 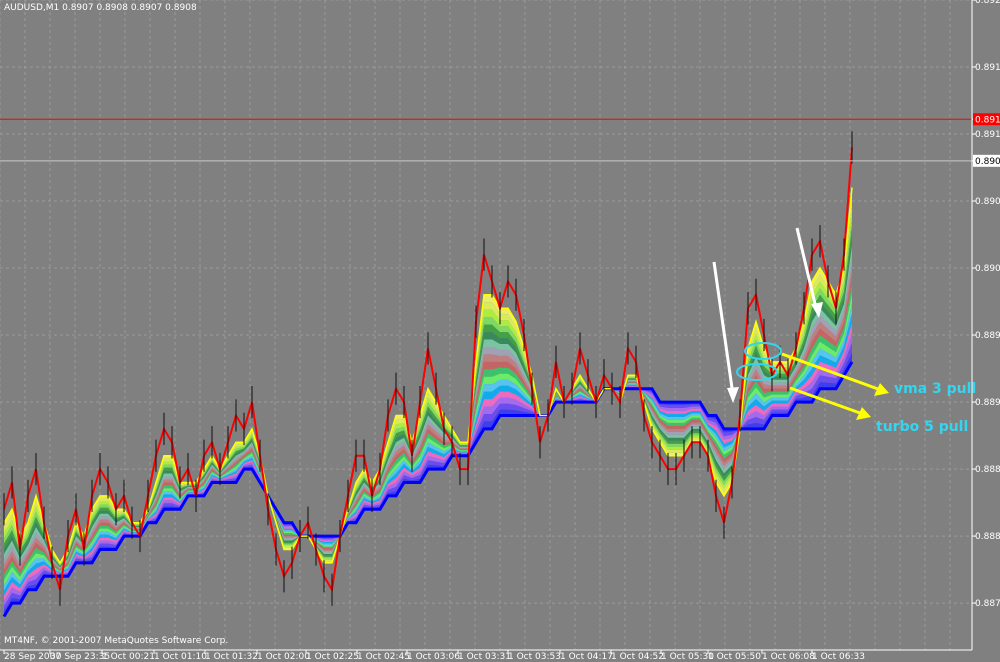 What do you see at coordinates (687, 657) in the screenshot?
I see `x-tick-label: 1 Oct 05:30` at bounding box center [687, 657].